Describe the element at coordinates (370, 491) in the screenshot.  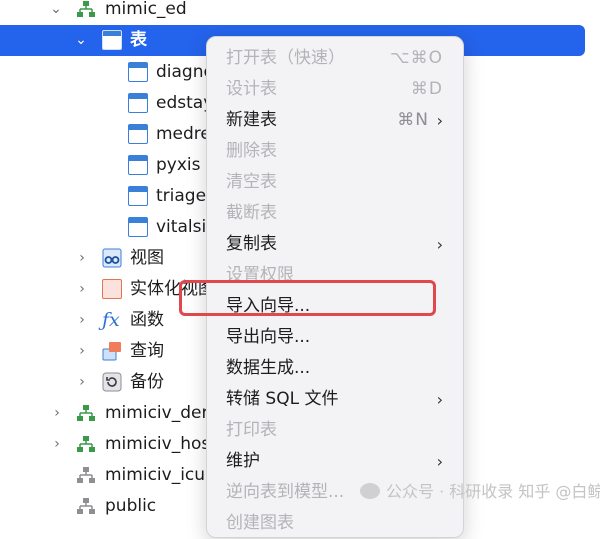
I see `wechat-icon` at that location.